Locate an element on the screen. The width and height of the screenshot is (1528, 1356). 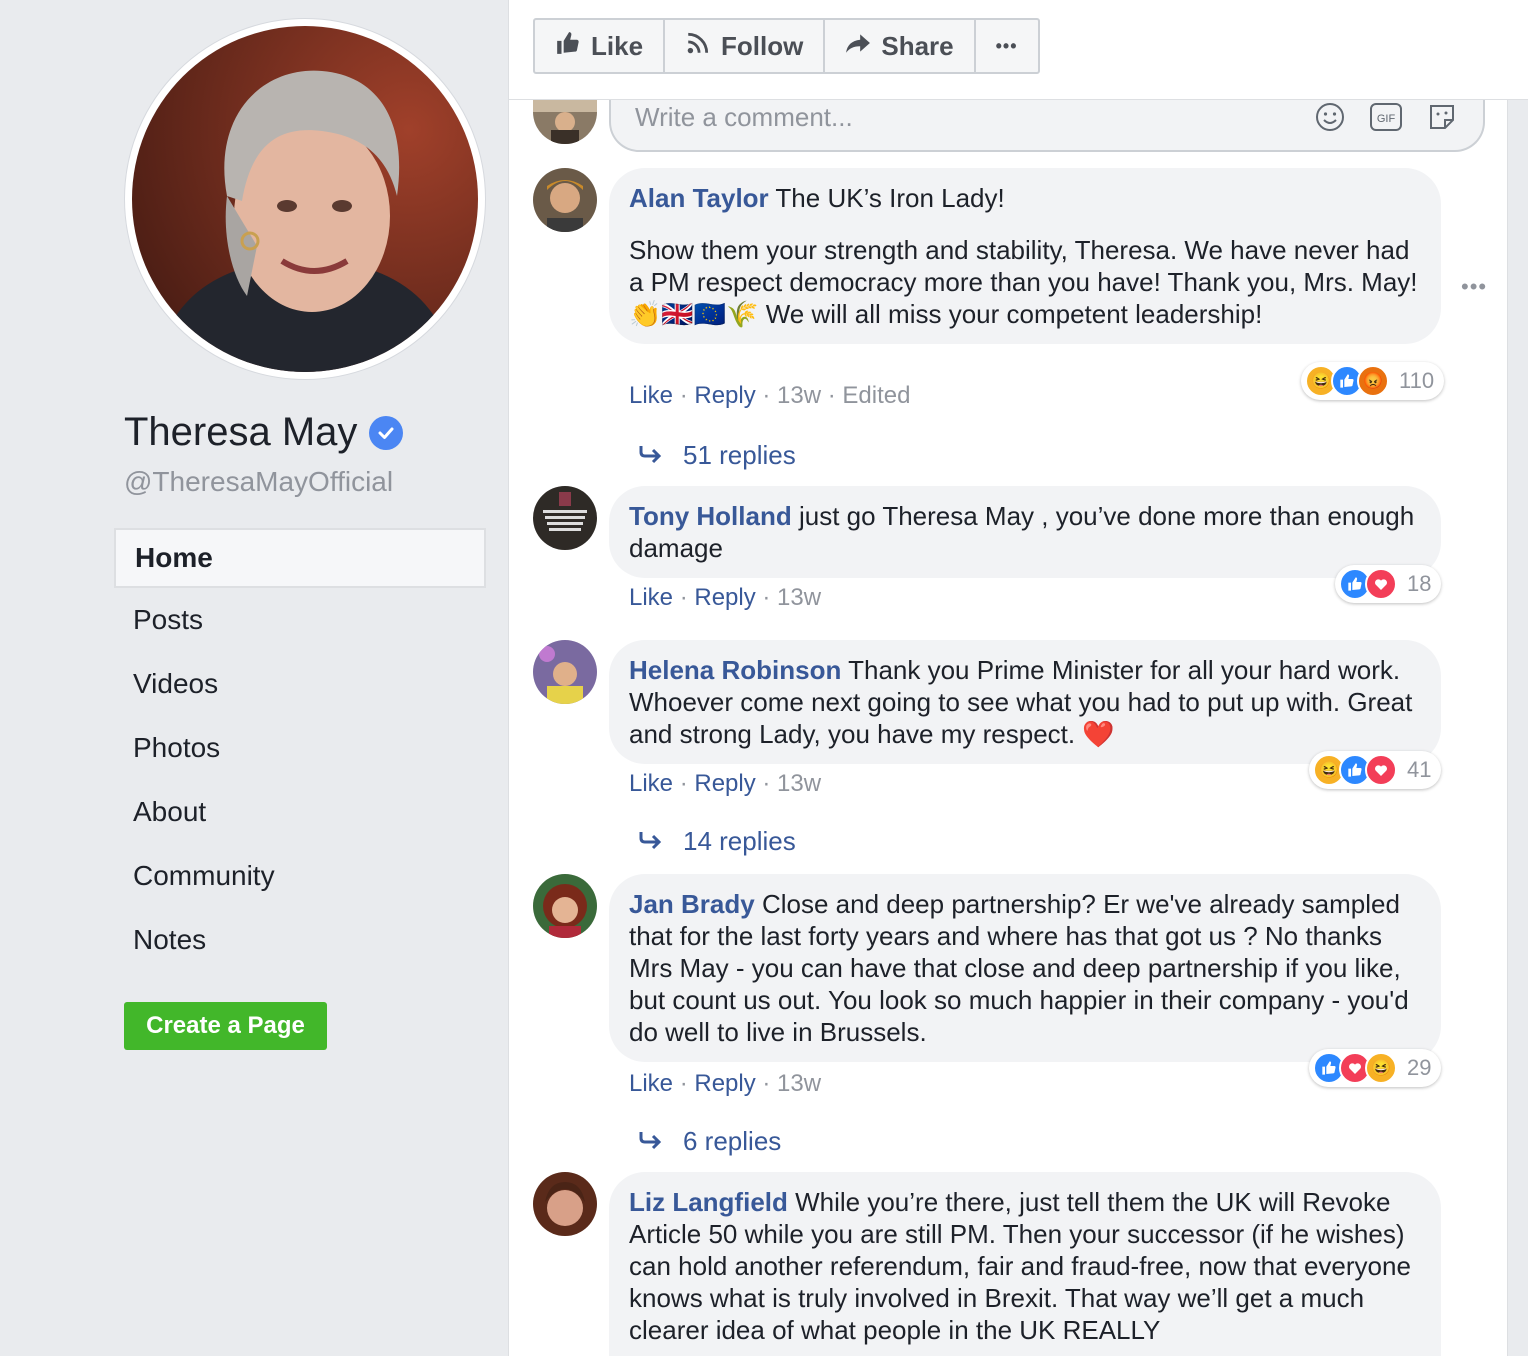
page-action-bar: Like Follow Share ••• is located at coordinates (1018, 50).